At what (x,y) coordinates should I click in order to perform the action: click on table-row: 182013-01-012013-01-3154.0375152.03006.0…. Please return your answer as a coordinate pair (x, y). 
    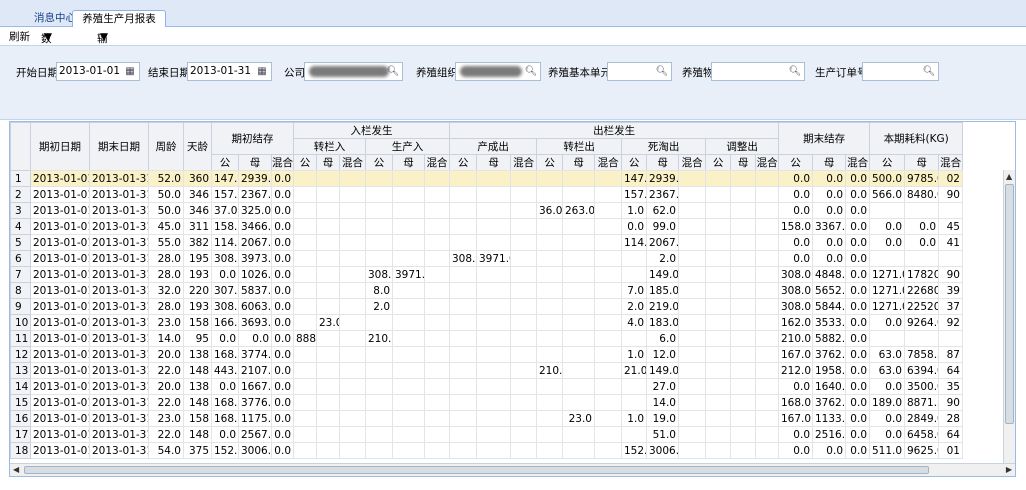
    Looking at the image, I should click on (486, 450).